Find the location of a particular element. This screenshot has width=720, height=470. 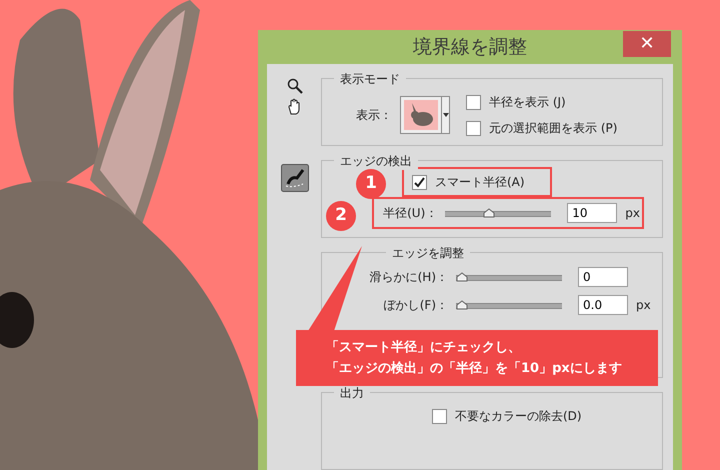

step-number: 1 is located at coordinates (371, 184).